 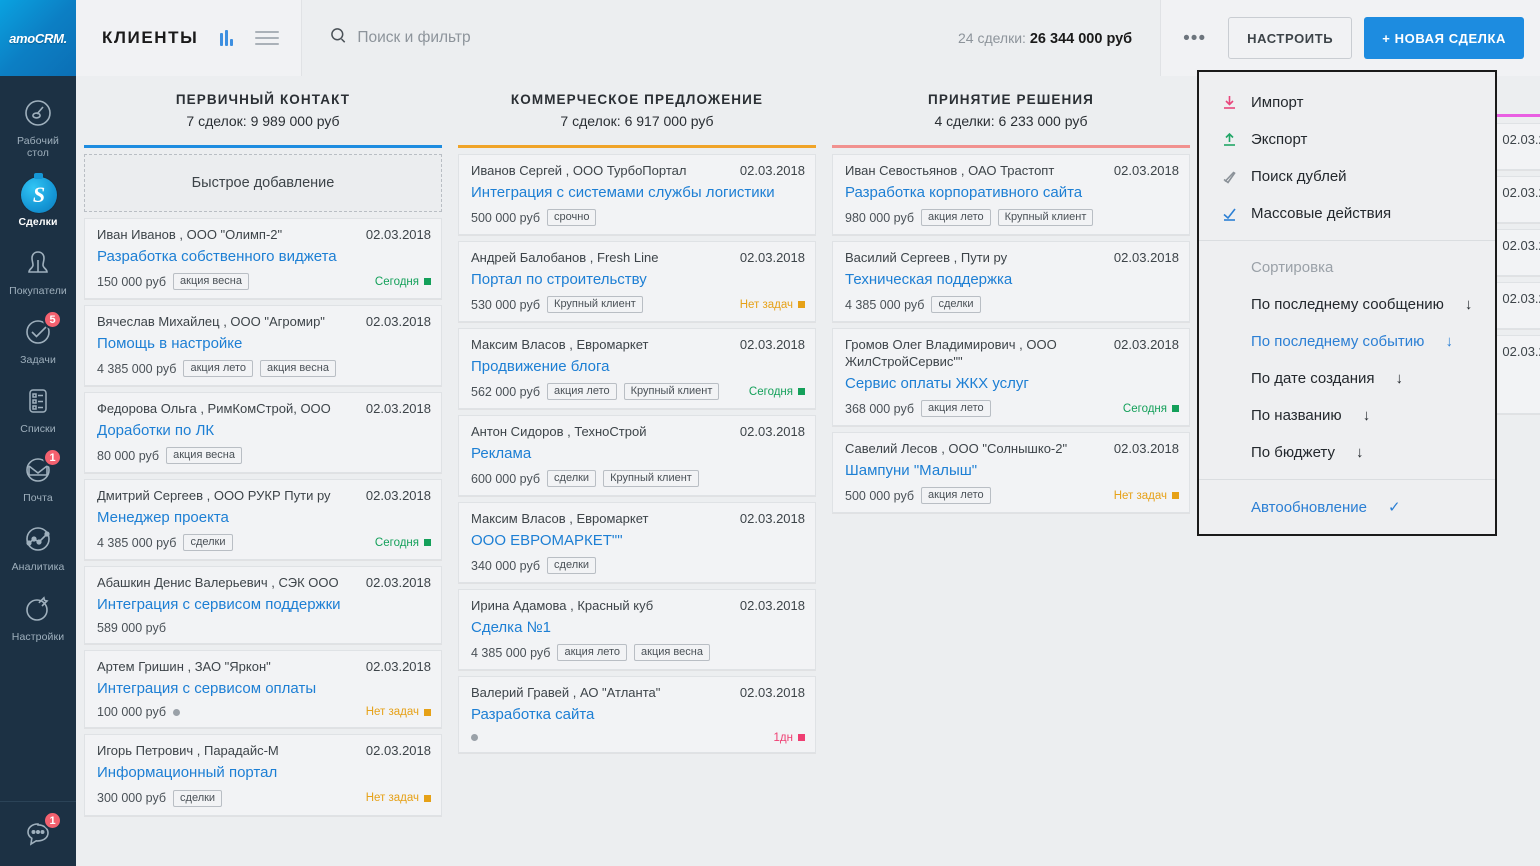 What do you see at coordinates (1347, 213) in the screenshot?
I see `menu-item-bulk-actions: Массовые действия` at bounding box center [1347, 213].